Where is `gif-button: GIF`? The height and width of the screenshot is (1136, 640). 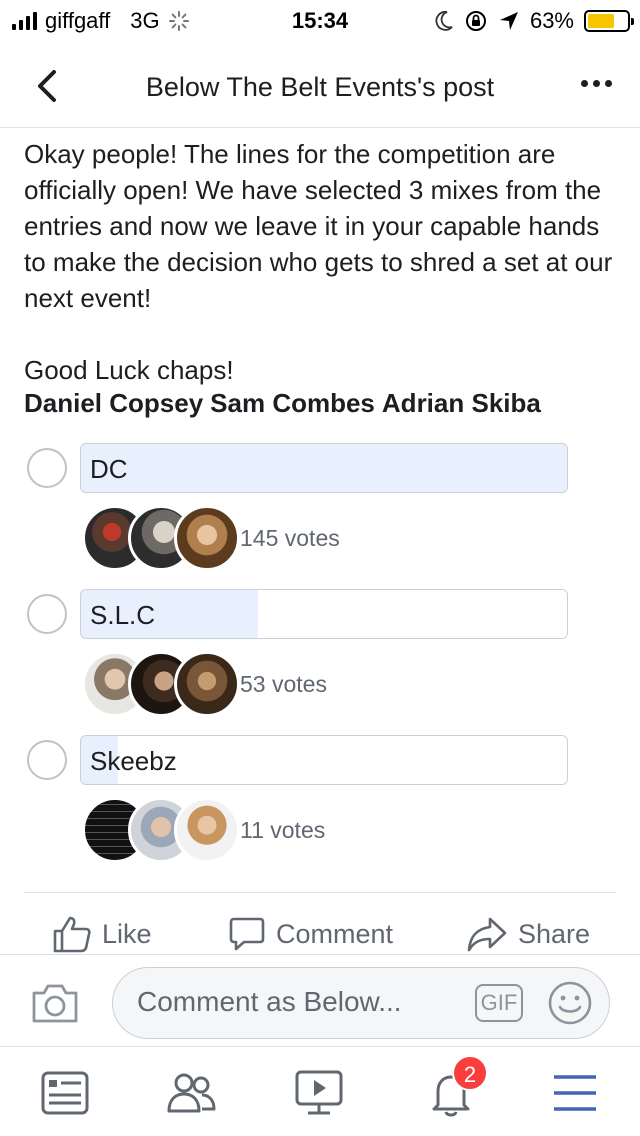 gif-button: GIF is located at coordinates (499, 1003).